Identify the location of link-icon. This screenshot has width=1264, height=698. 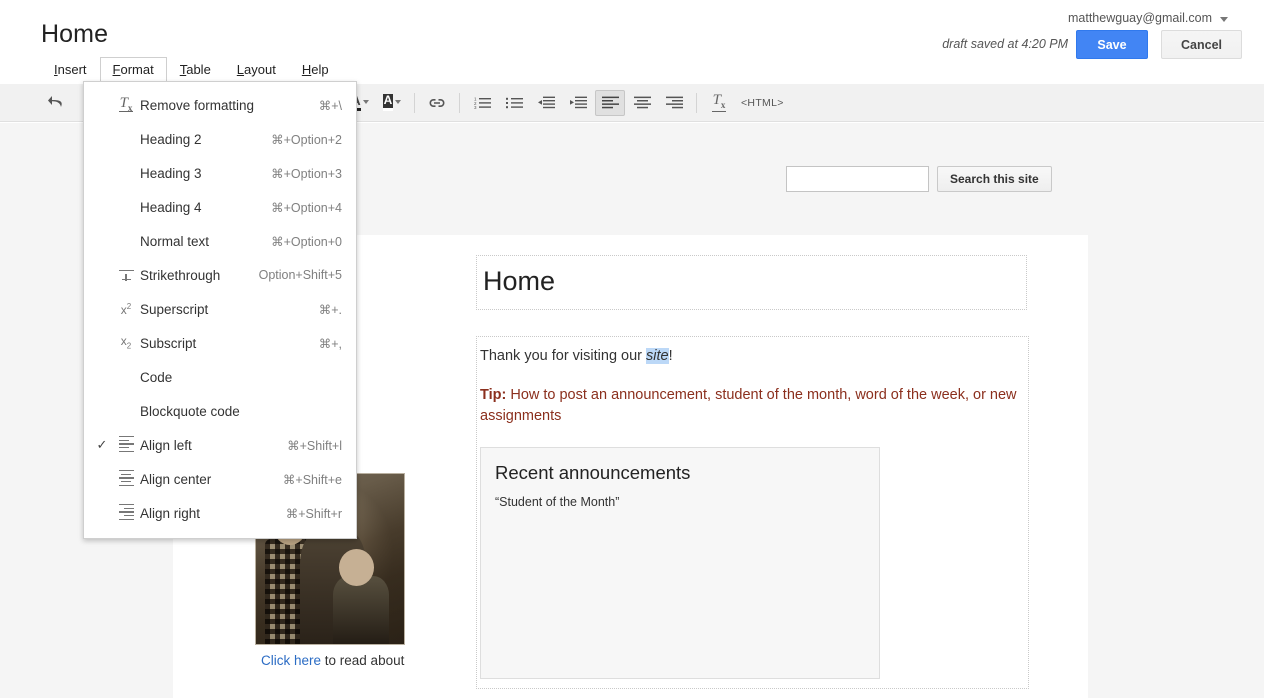
(437, 102).